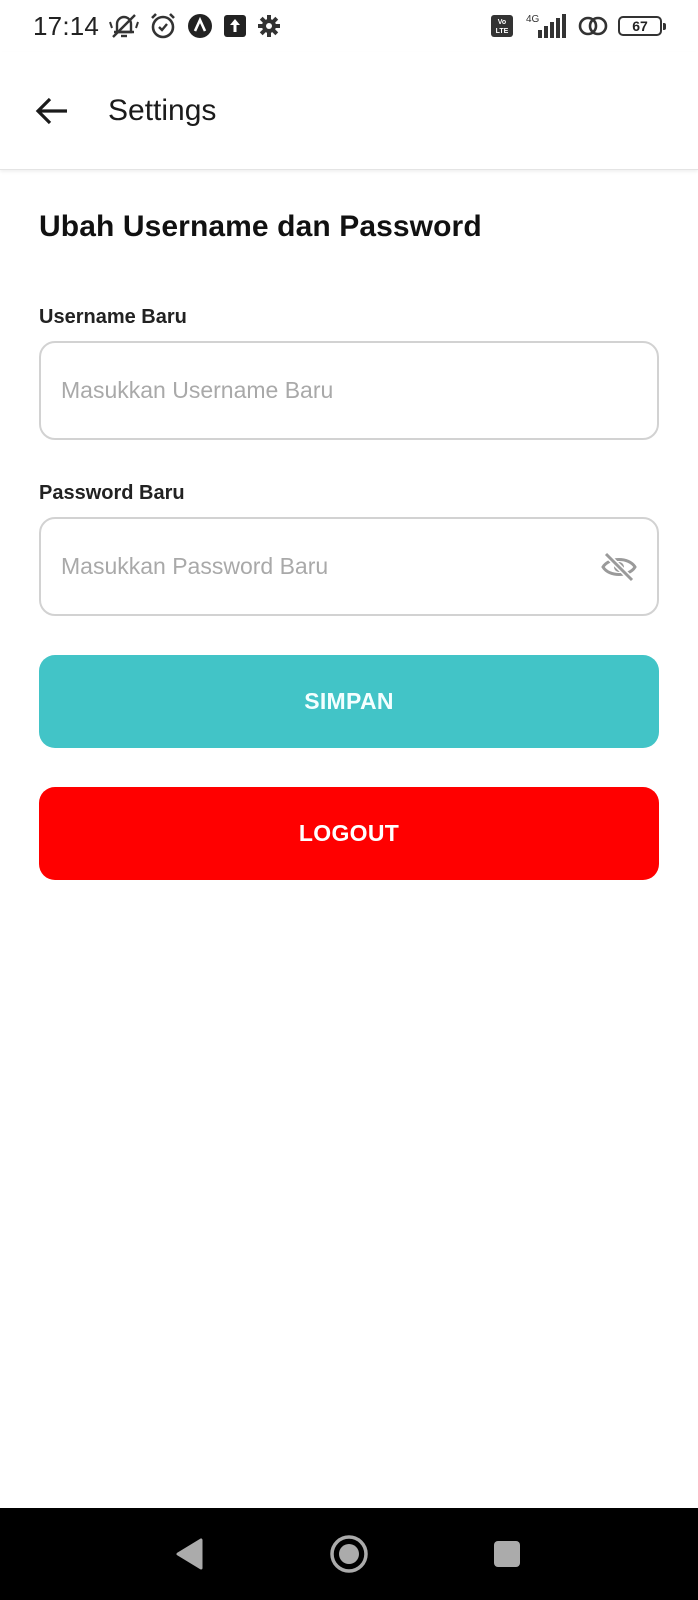  Describe the element at coordinates (349, 701) in the screenshot. I see `save-button: SIMPAN` at that location.